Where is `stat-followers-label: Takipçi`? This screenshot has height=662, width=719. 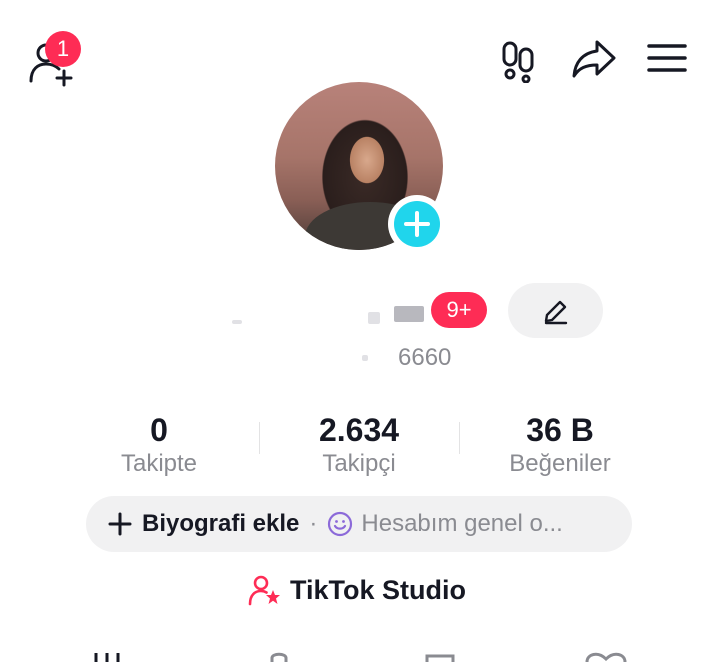 stat-followers-label: Takipçi is located at coordinates (359, 463).